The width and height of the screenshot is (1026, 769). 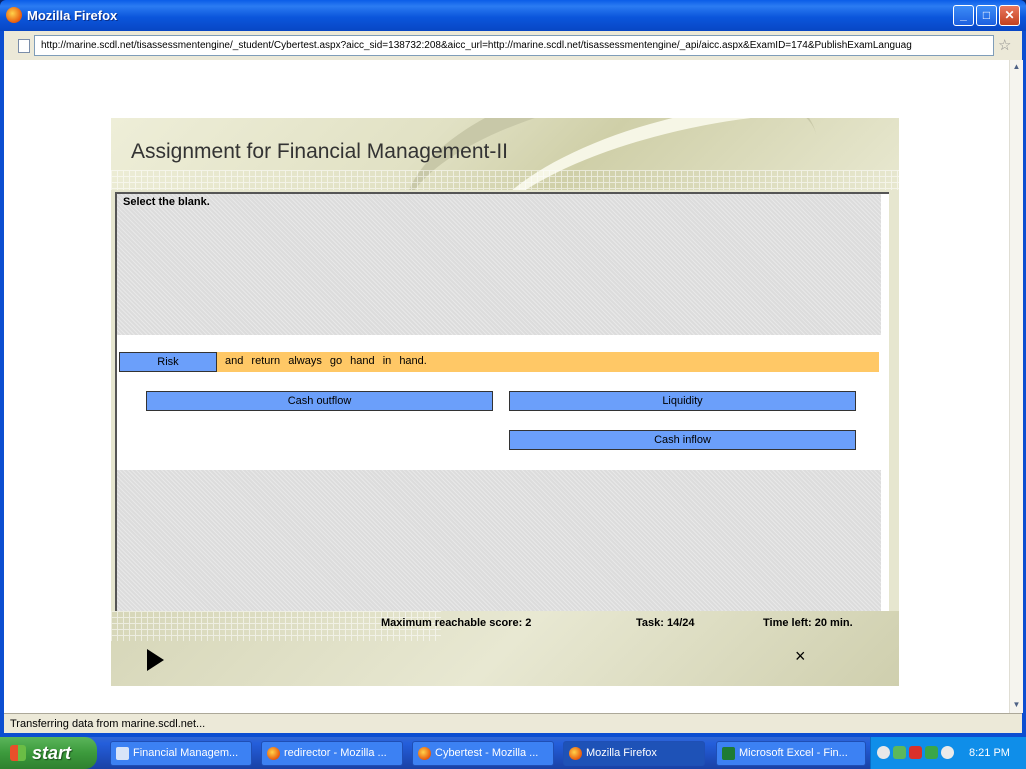 What do you see at coordinates (320, 151) in the screenshot?
I see `exam-title: Assignment for Financial Management-II` at bounding box center [320, 151].